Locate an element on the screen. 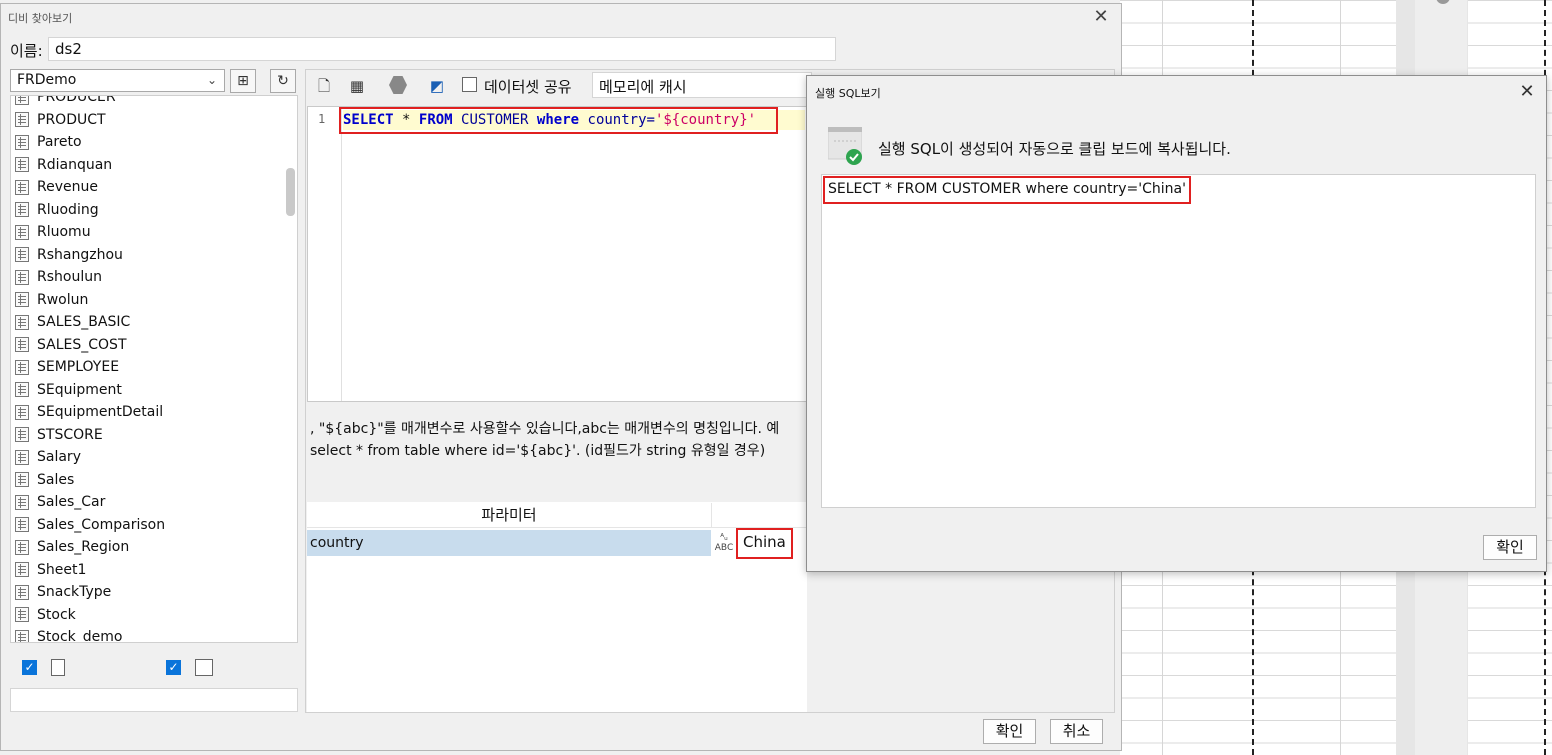 This screenshot has width=1552, height=755. table-name: Rshangzhou is located at coordinates (80, 254).